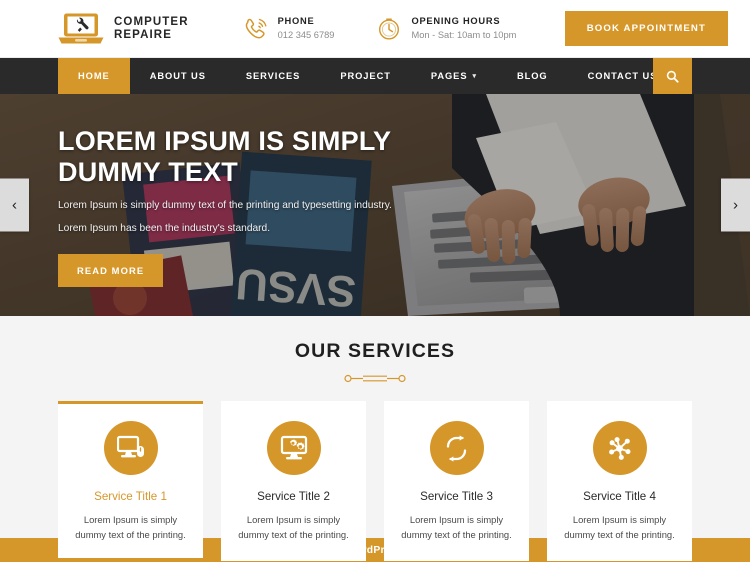 Image resolution: width=750 pixels, height=562 pixels. I want to click on service-title-1: Service Title 1, so click(130, 496).